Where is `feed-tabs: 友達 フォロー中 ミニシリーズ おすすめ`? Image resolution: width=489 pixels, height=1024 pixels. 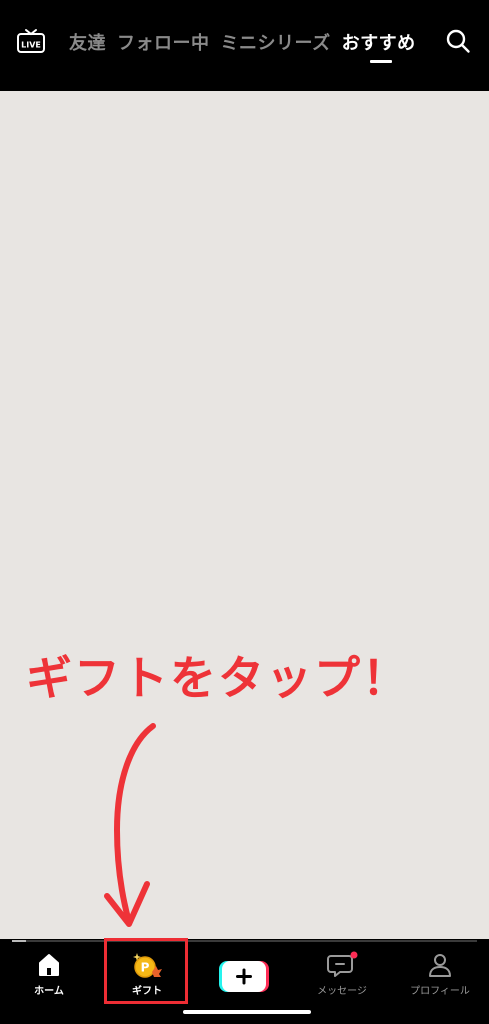
feed-tabs: 友達 フォロー中 ミニシリーズ おすすめ is located at coordinates (248, 45).